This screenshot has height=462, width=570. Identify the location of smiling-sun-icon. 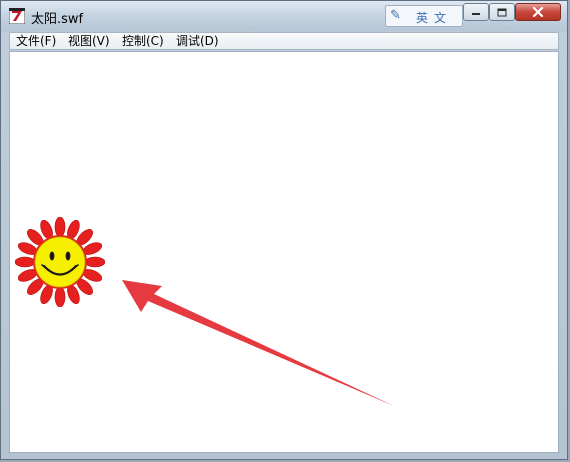
(60, 262).